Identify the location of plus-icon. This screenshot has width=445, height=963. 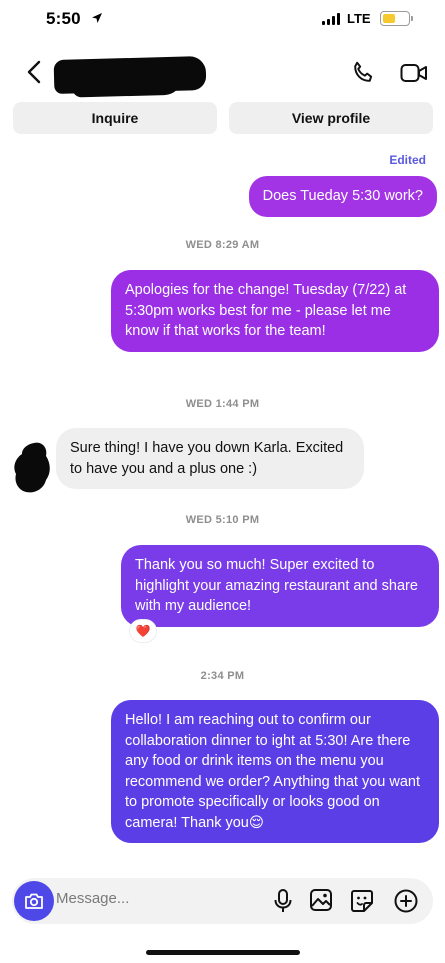
(406, 901).